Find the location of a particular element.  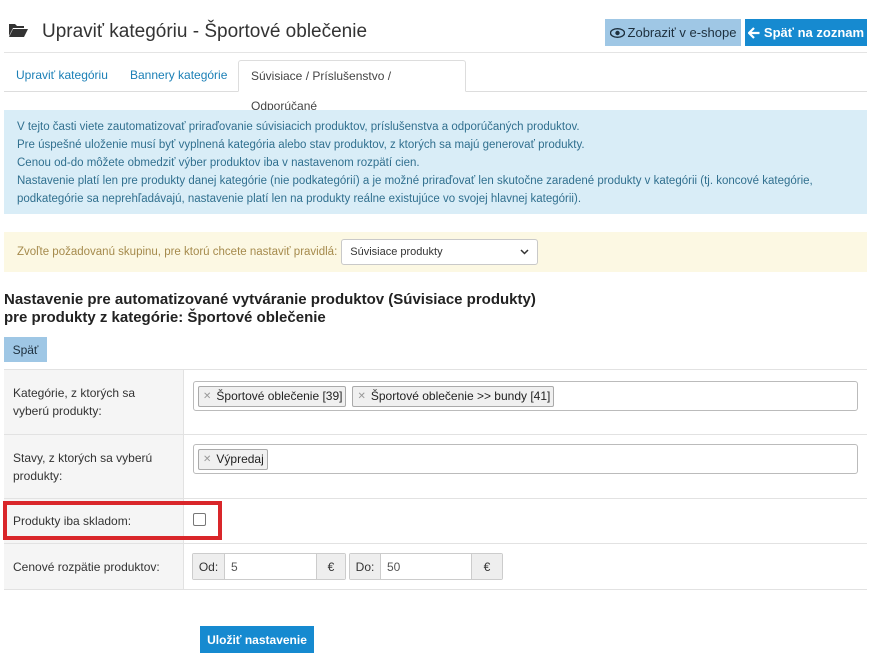

state-tag-label: Výpredaj is located at coordinates (240, 459).